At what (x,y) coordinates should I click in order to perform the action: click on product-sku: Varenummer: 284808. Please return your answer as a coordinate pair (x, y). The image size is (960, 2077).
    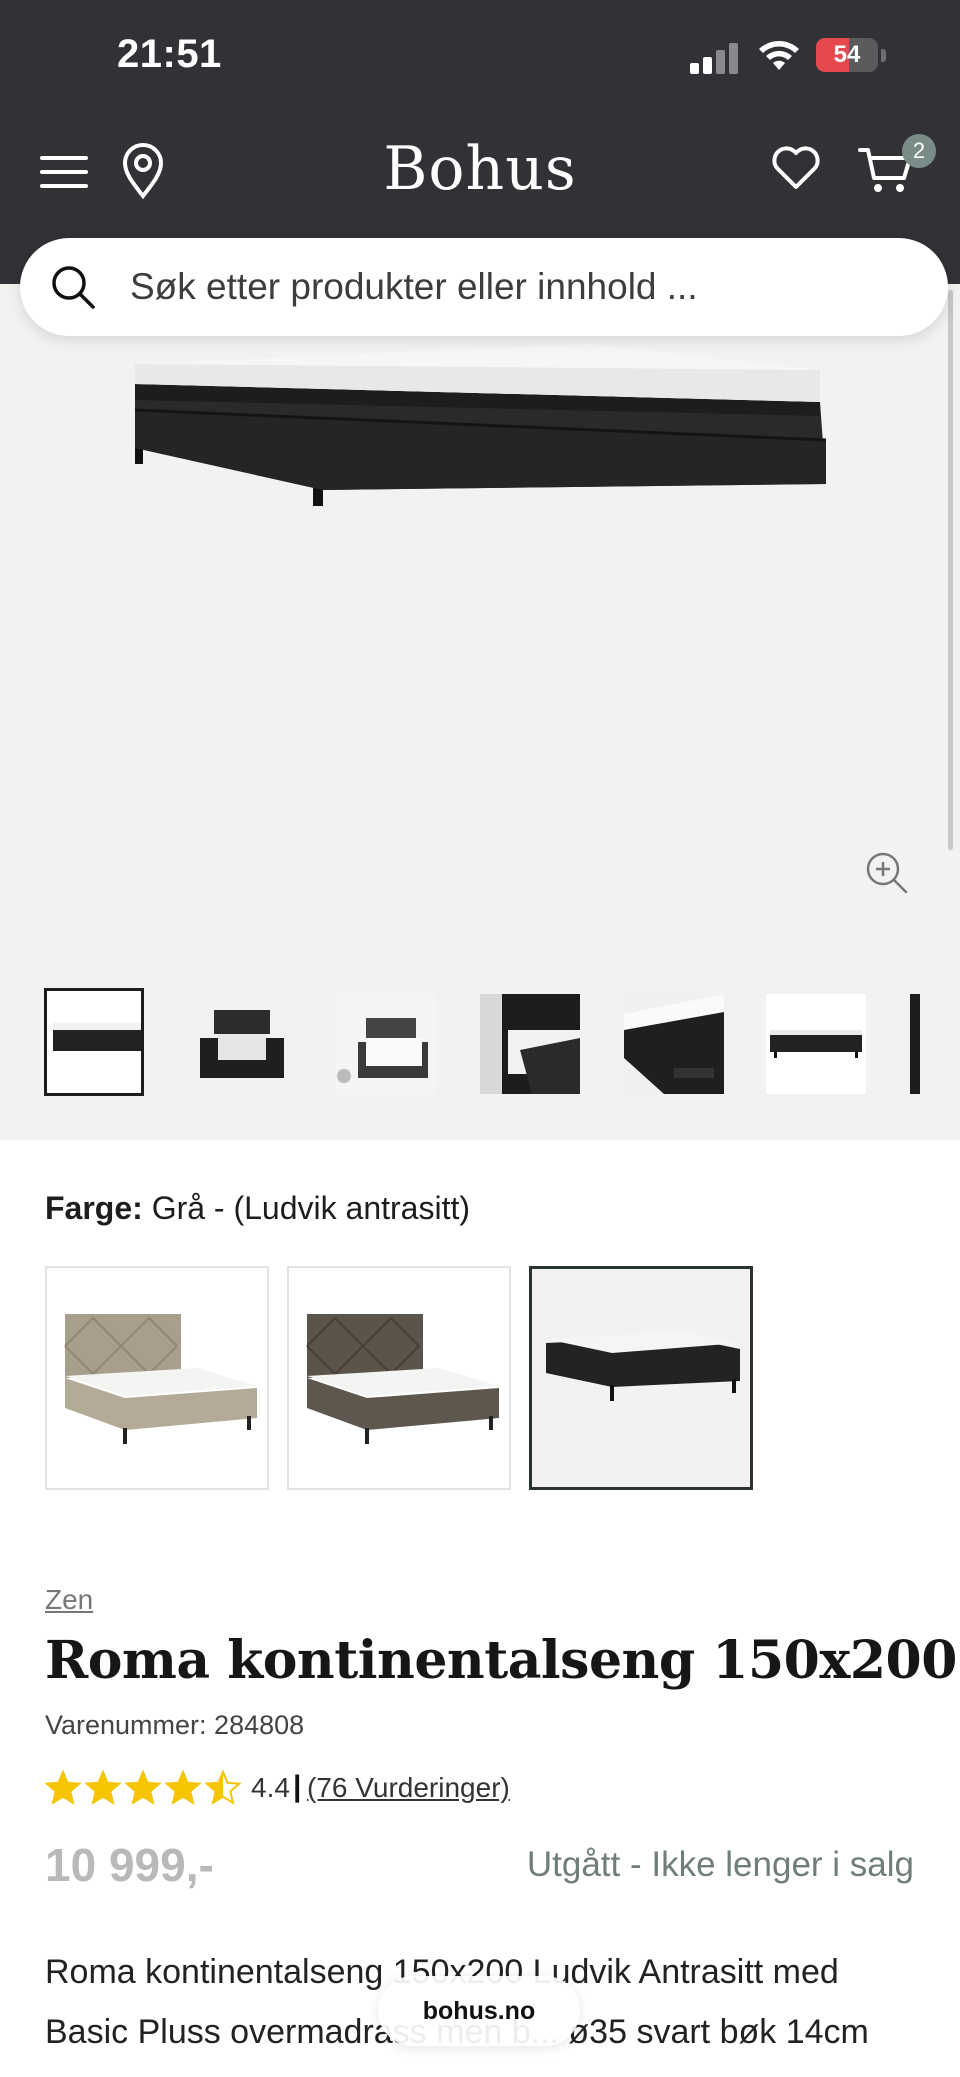
    Looking at the image, I should click on (175, 1725).